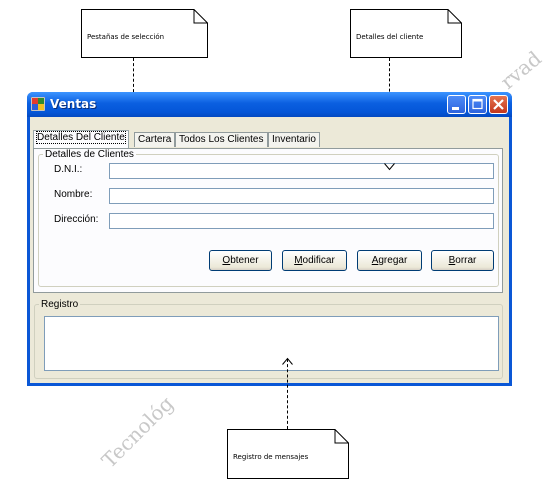  I want to click on callout-log: Registro de mensajes, so click(288, 454).